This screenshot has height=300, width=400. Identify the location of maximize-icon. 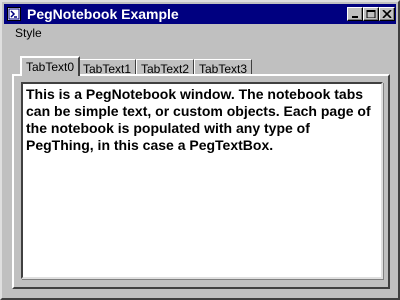
(371, 14).